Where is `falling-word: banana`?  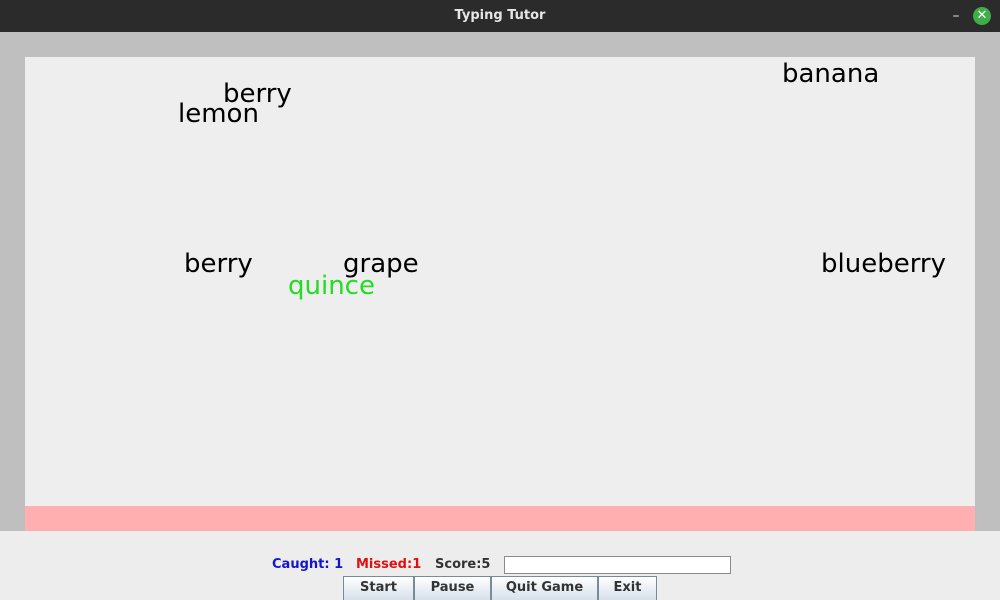 falling-word: banana is located at coordinates (831, 74).